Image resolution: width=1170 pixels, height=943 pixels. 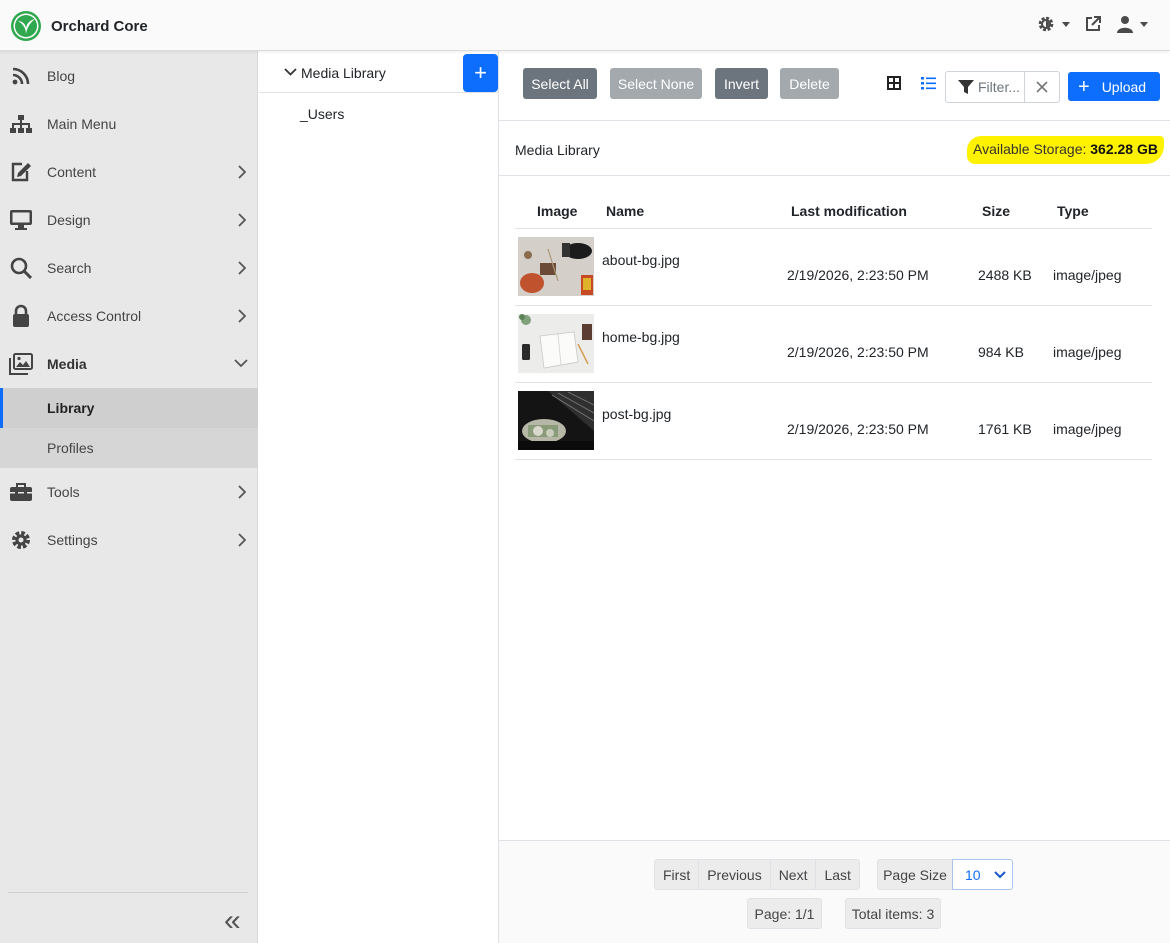 What do you see at coordinates (1124, 86) in the screenshot?
I see `upload-label: Upload` at bounding box center [1124, 86].